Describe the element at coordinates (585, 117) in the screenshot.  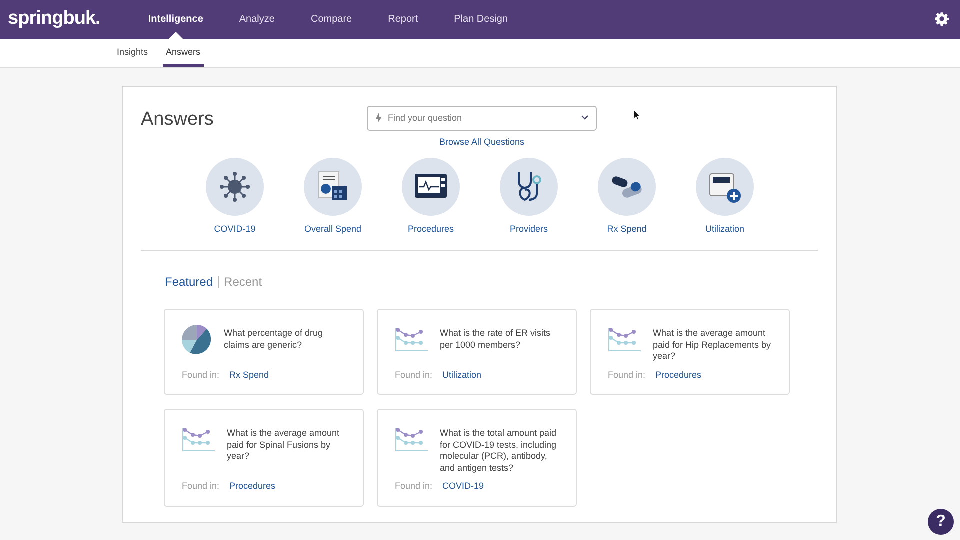
I see `chevron-down-icon` at that location.